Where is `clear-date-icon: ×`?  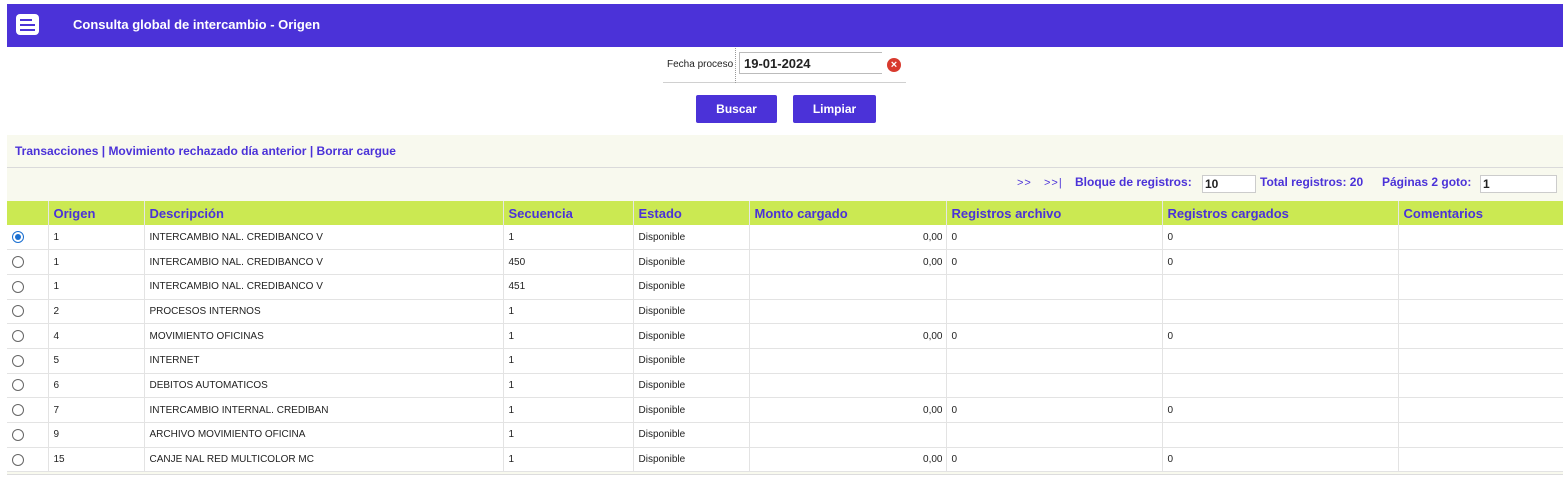 clear-date-icon: × is located at coordinates (894, 65).